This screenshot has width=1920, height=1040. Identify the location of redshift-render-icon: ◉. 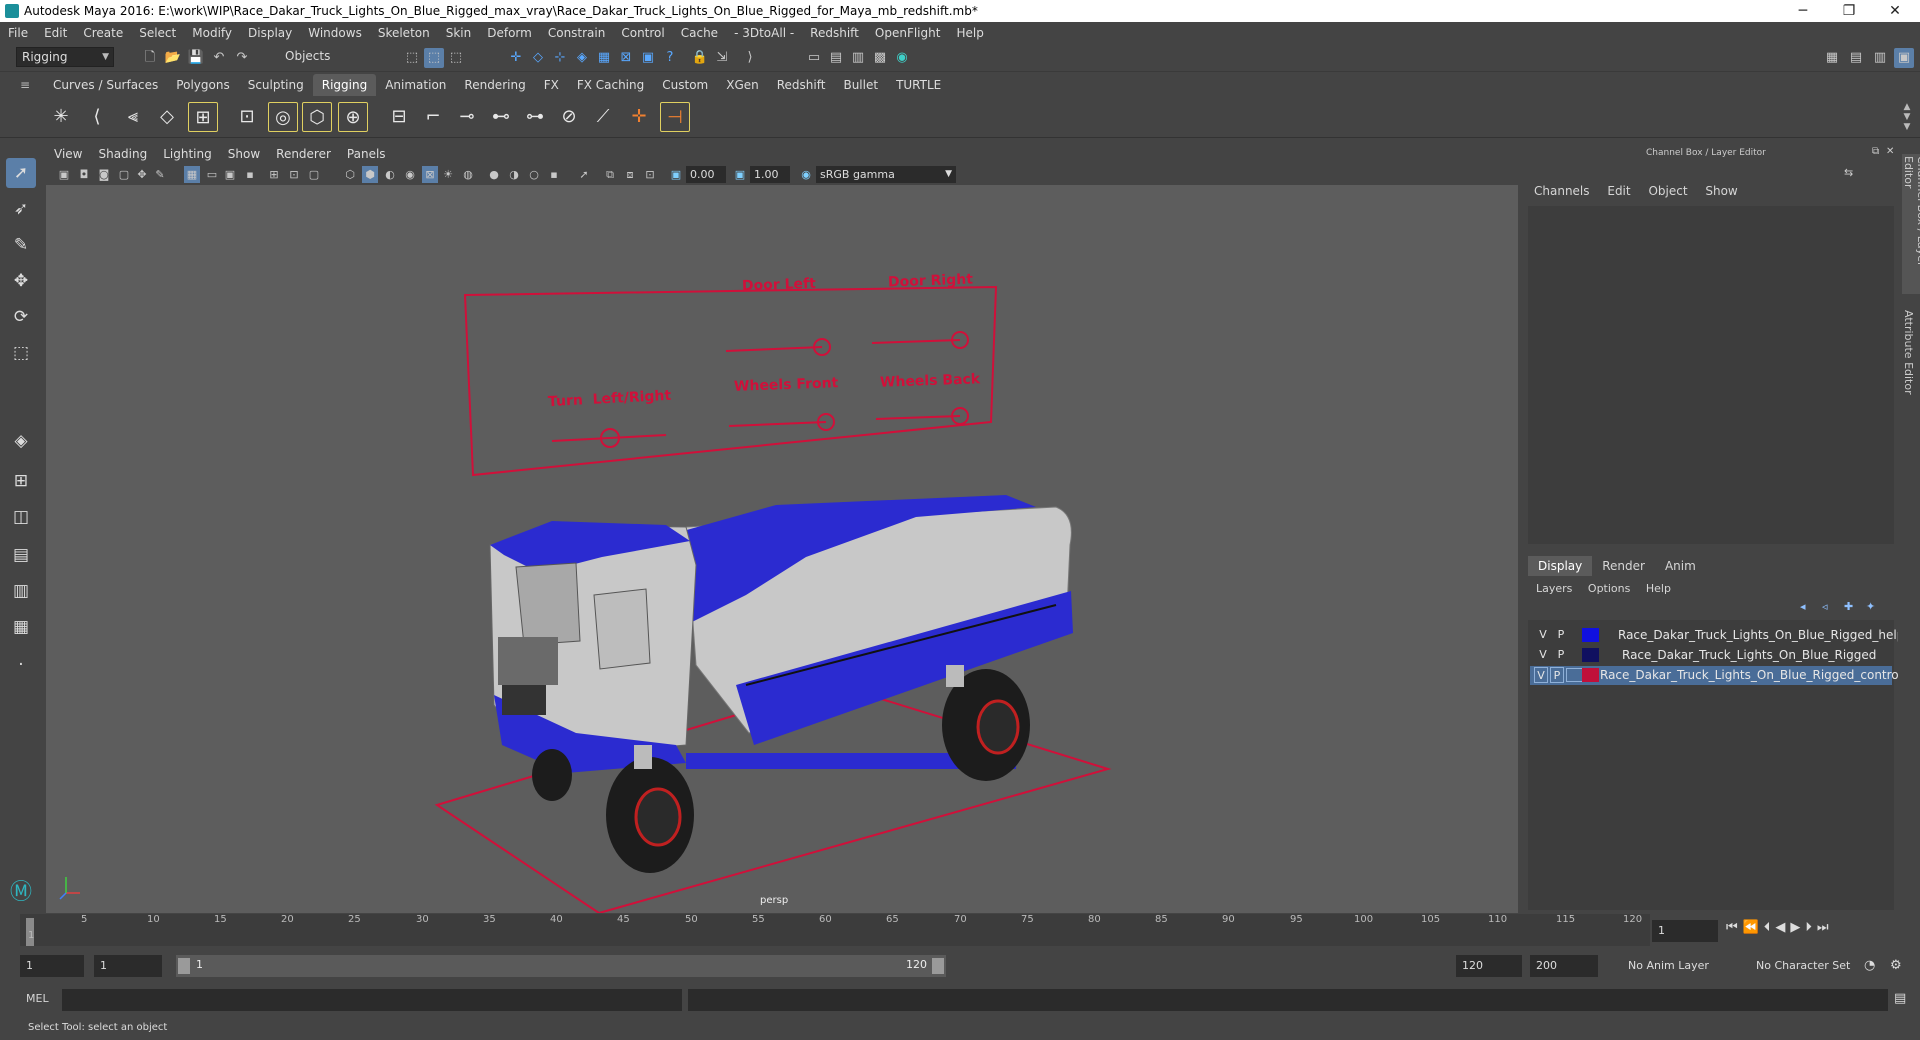
(902, 58).